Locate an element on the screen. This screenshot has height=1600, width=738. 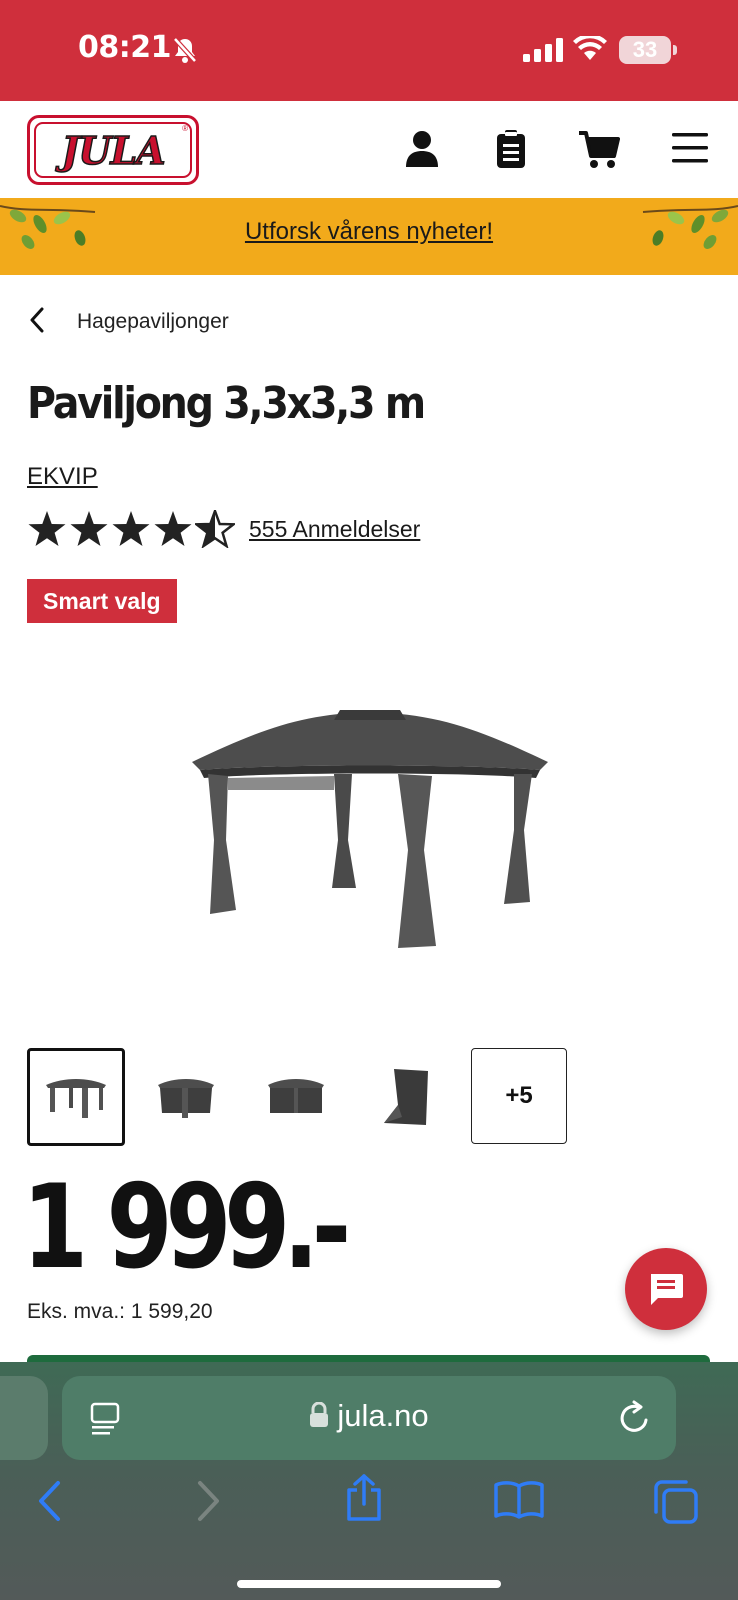
logo-frame: JULA is located at coordinates (113, 150).